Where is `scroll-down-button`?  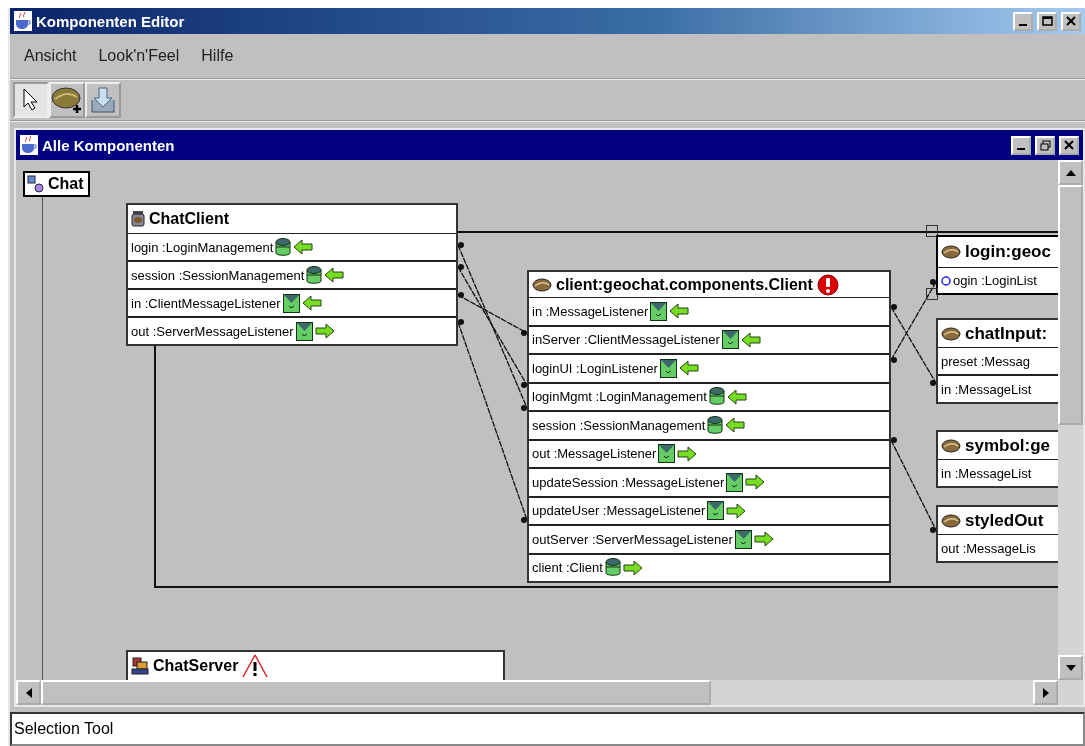
scroll-down-button is located at coordinates (1070, 667).